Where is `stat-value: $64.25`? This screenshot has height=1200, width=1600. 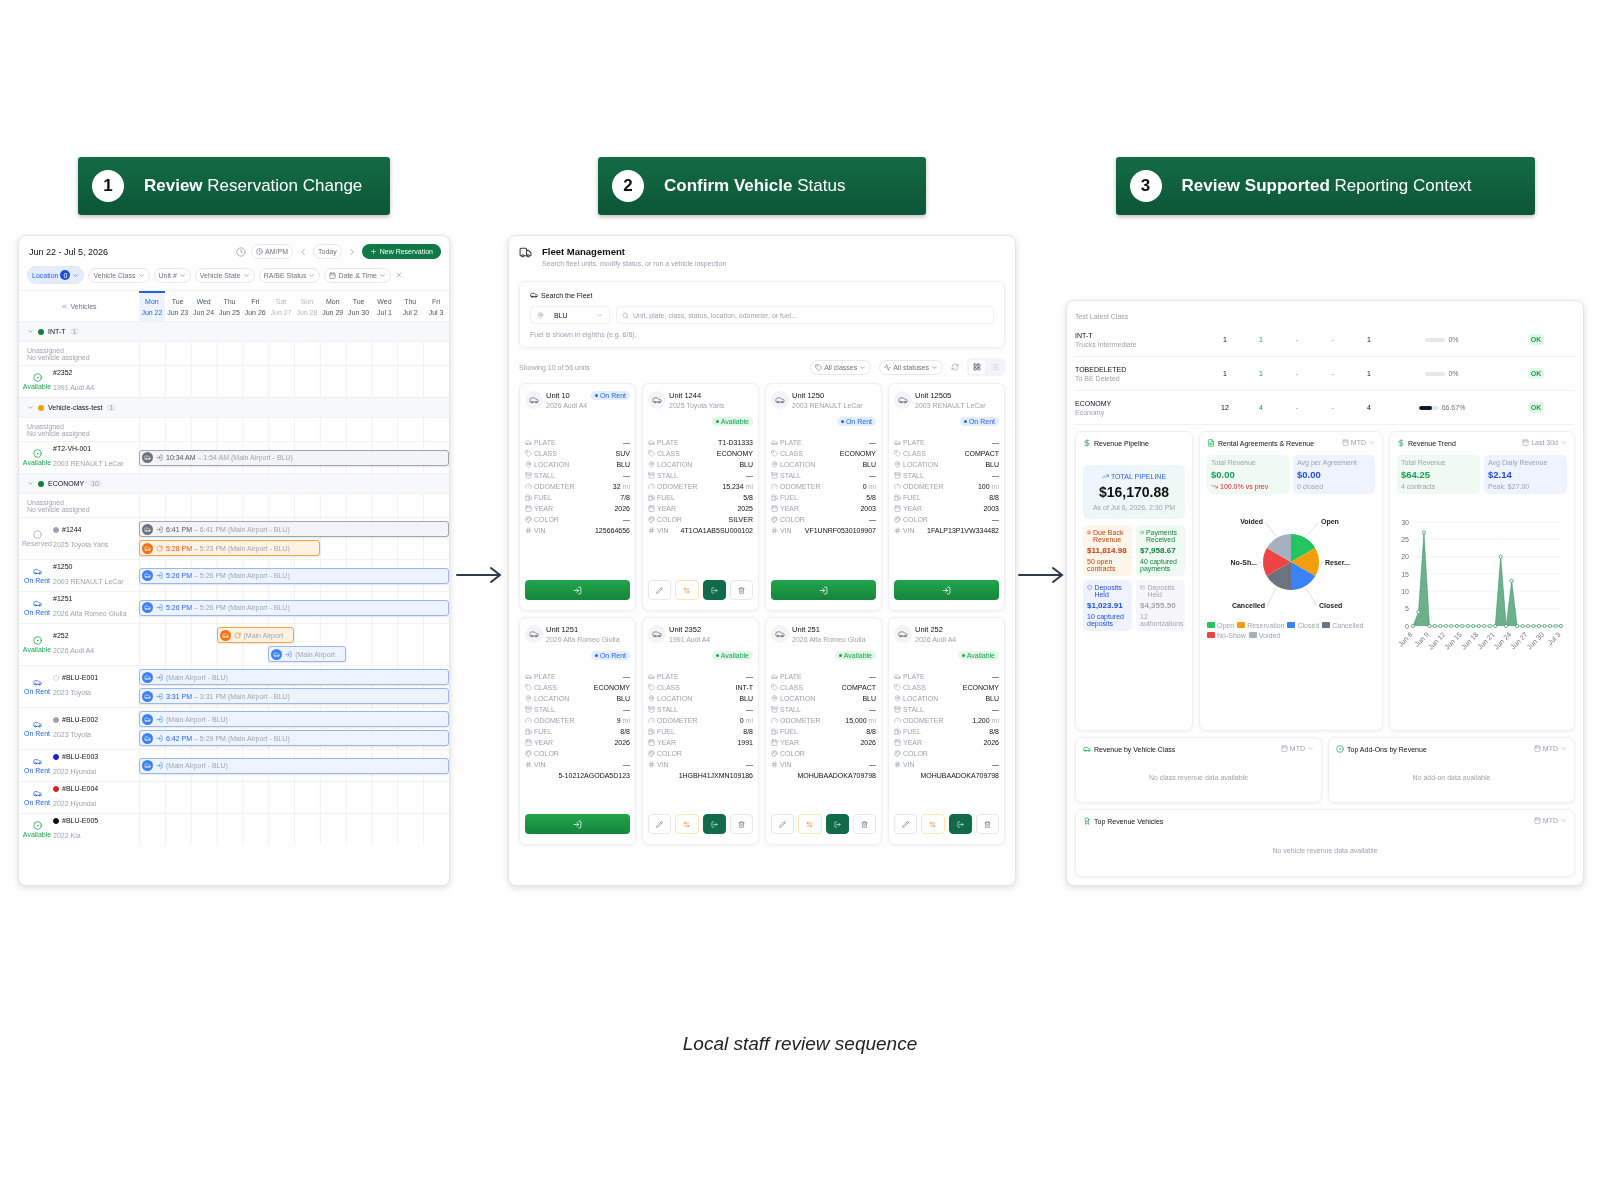 stat-value: $64.25 is located at coordinates (1416, 474).